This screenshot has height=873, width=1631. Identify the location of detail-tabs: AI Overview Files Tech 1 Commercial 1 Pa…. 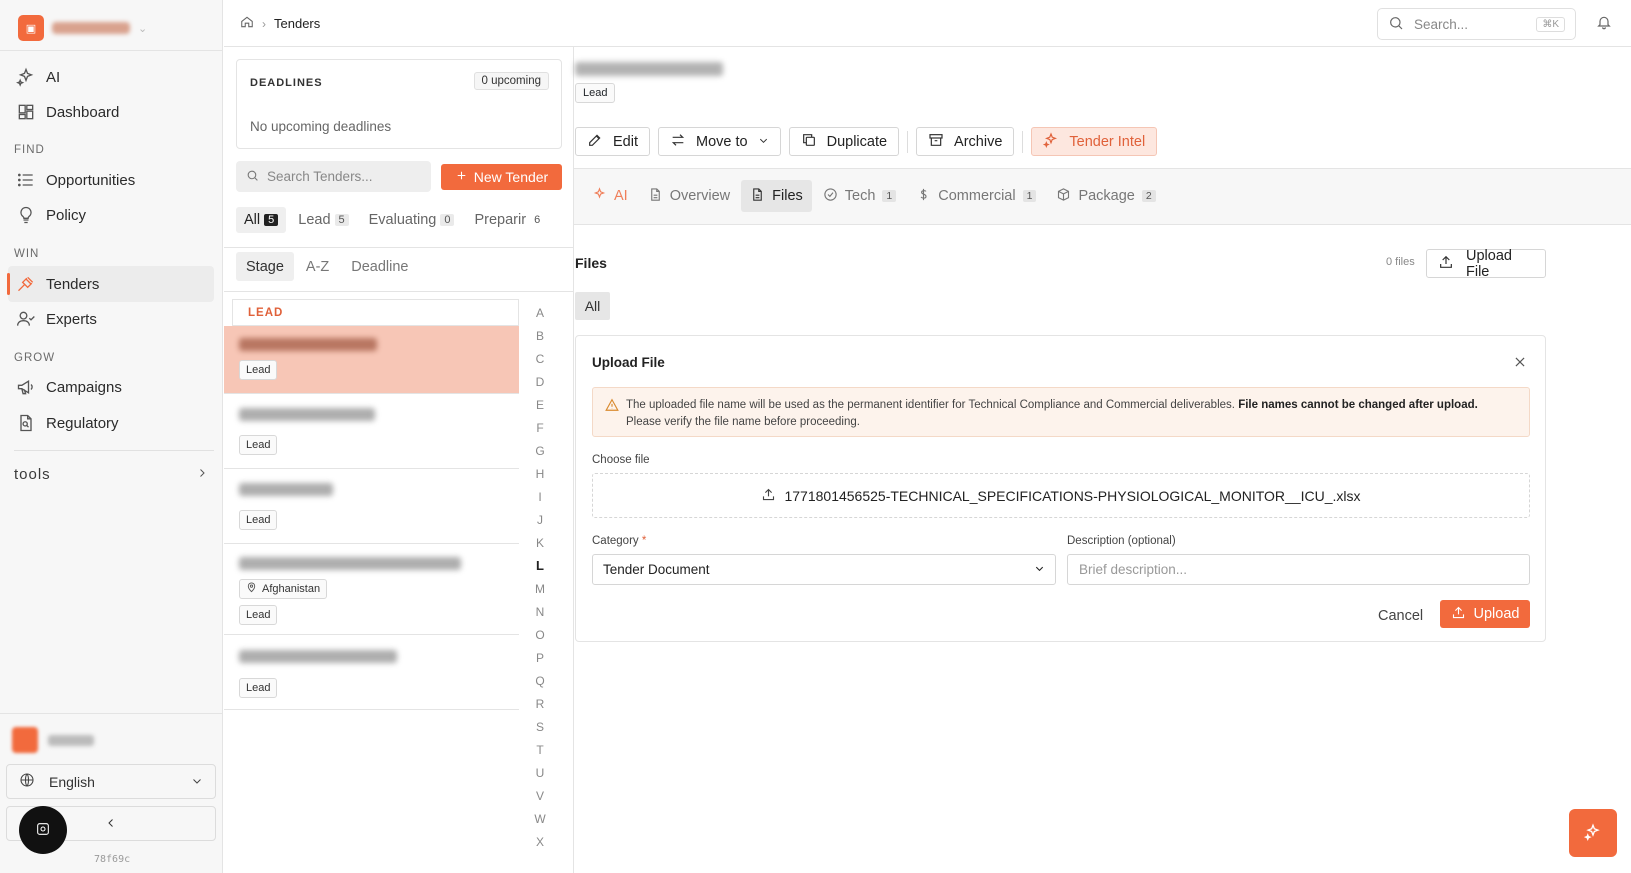
(874, 196).